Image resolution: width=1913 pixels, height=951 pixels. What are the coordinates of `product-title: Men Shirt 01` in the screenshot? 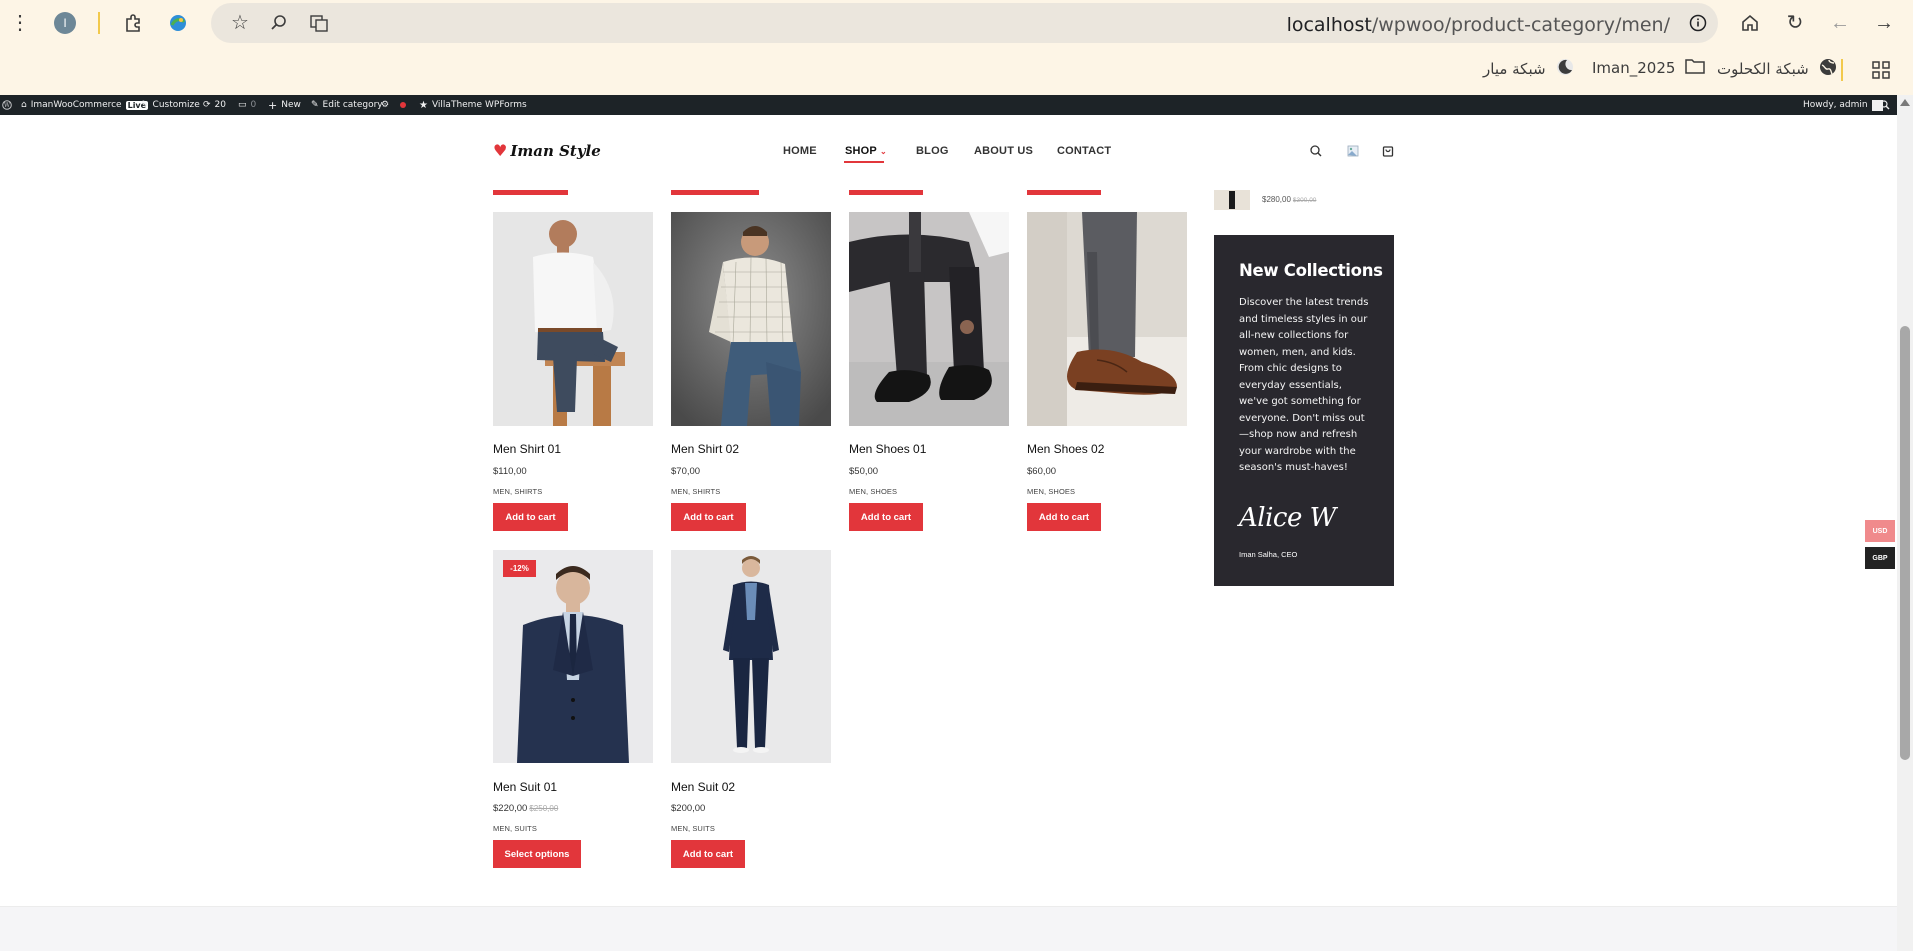 It's located at (527, 449).